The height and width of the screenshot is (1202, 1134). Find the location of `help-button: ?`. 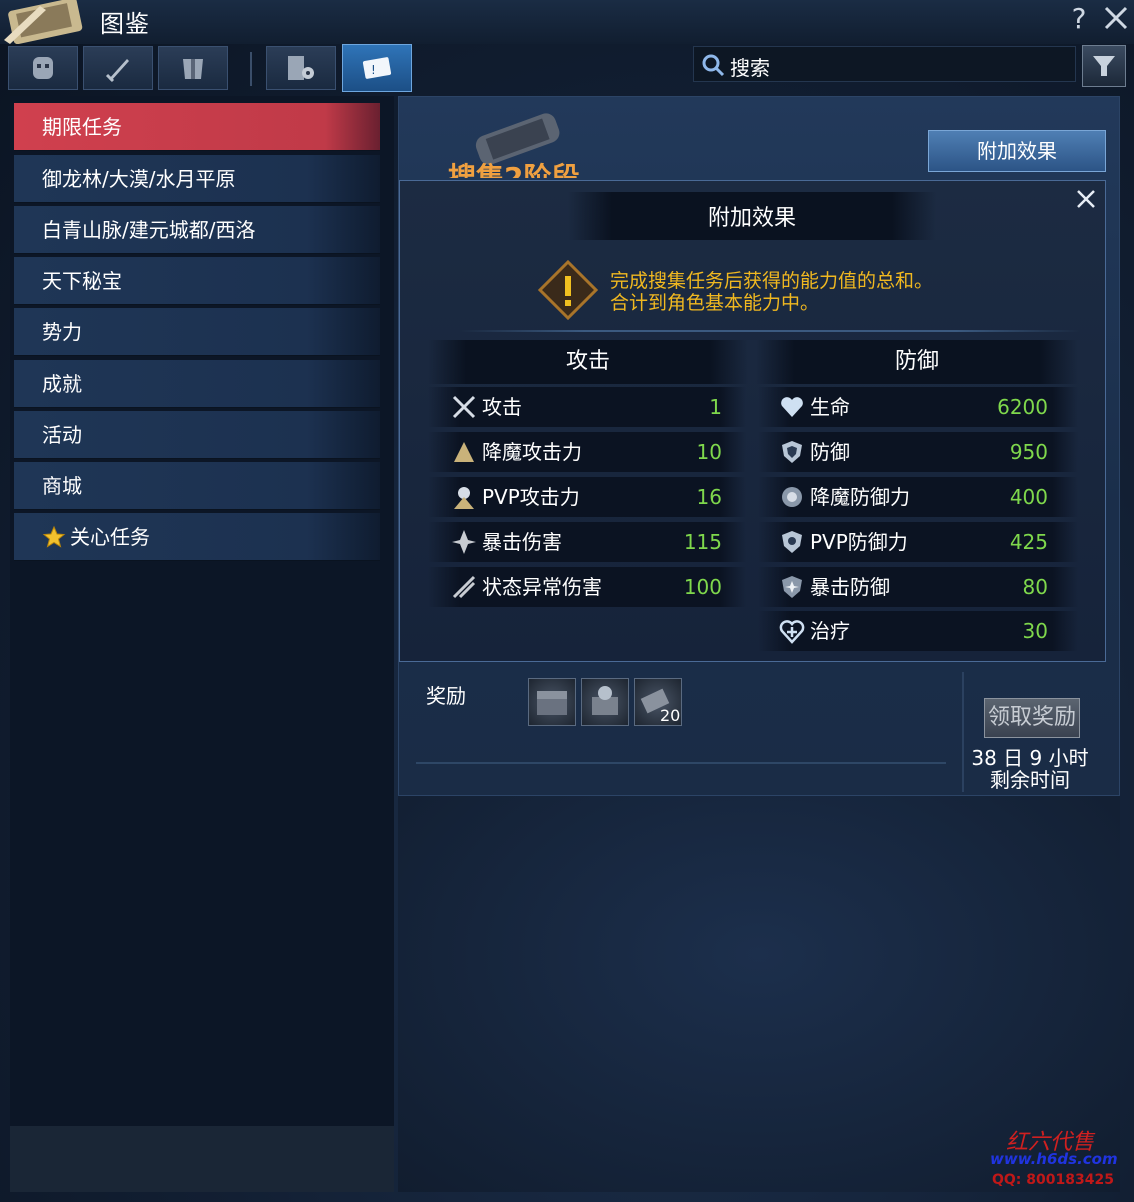

help-button: ? is located at coordinates (1079, 18).